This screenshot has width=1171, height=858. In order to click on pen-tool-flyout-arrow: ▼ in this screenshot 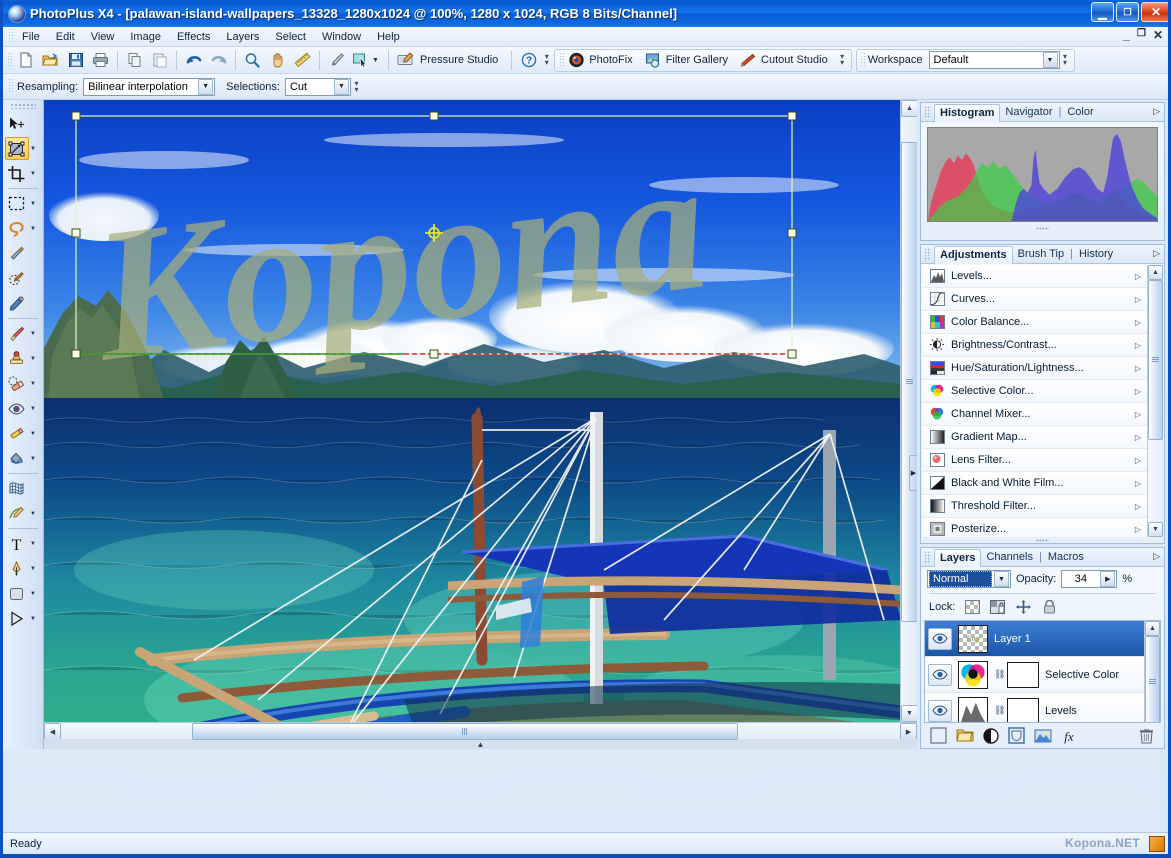, I will do `click(33, 569)`.